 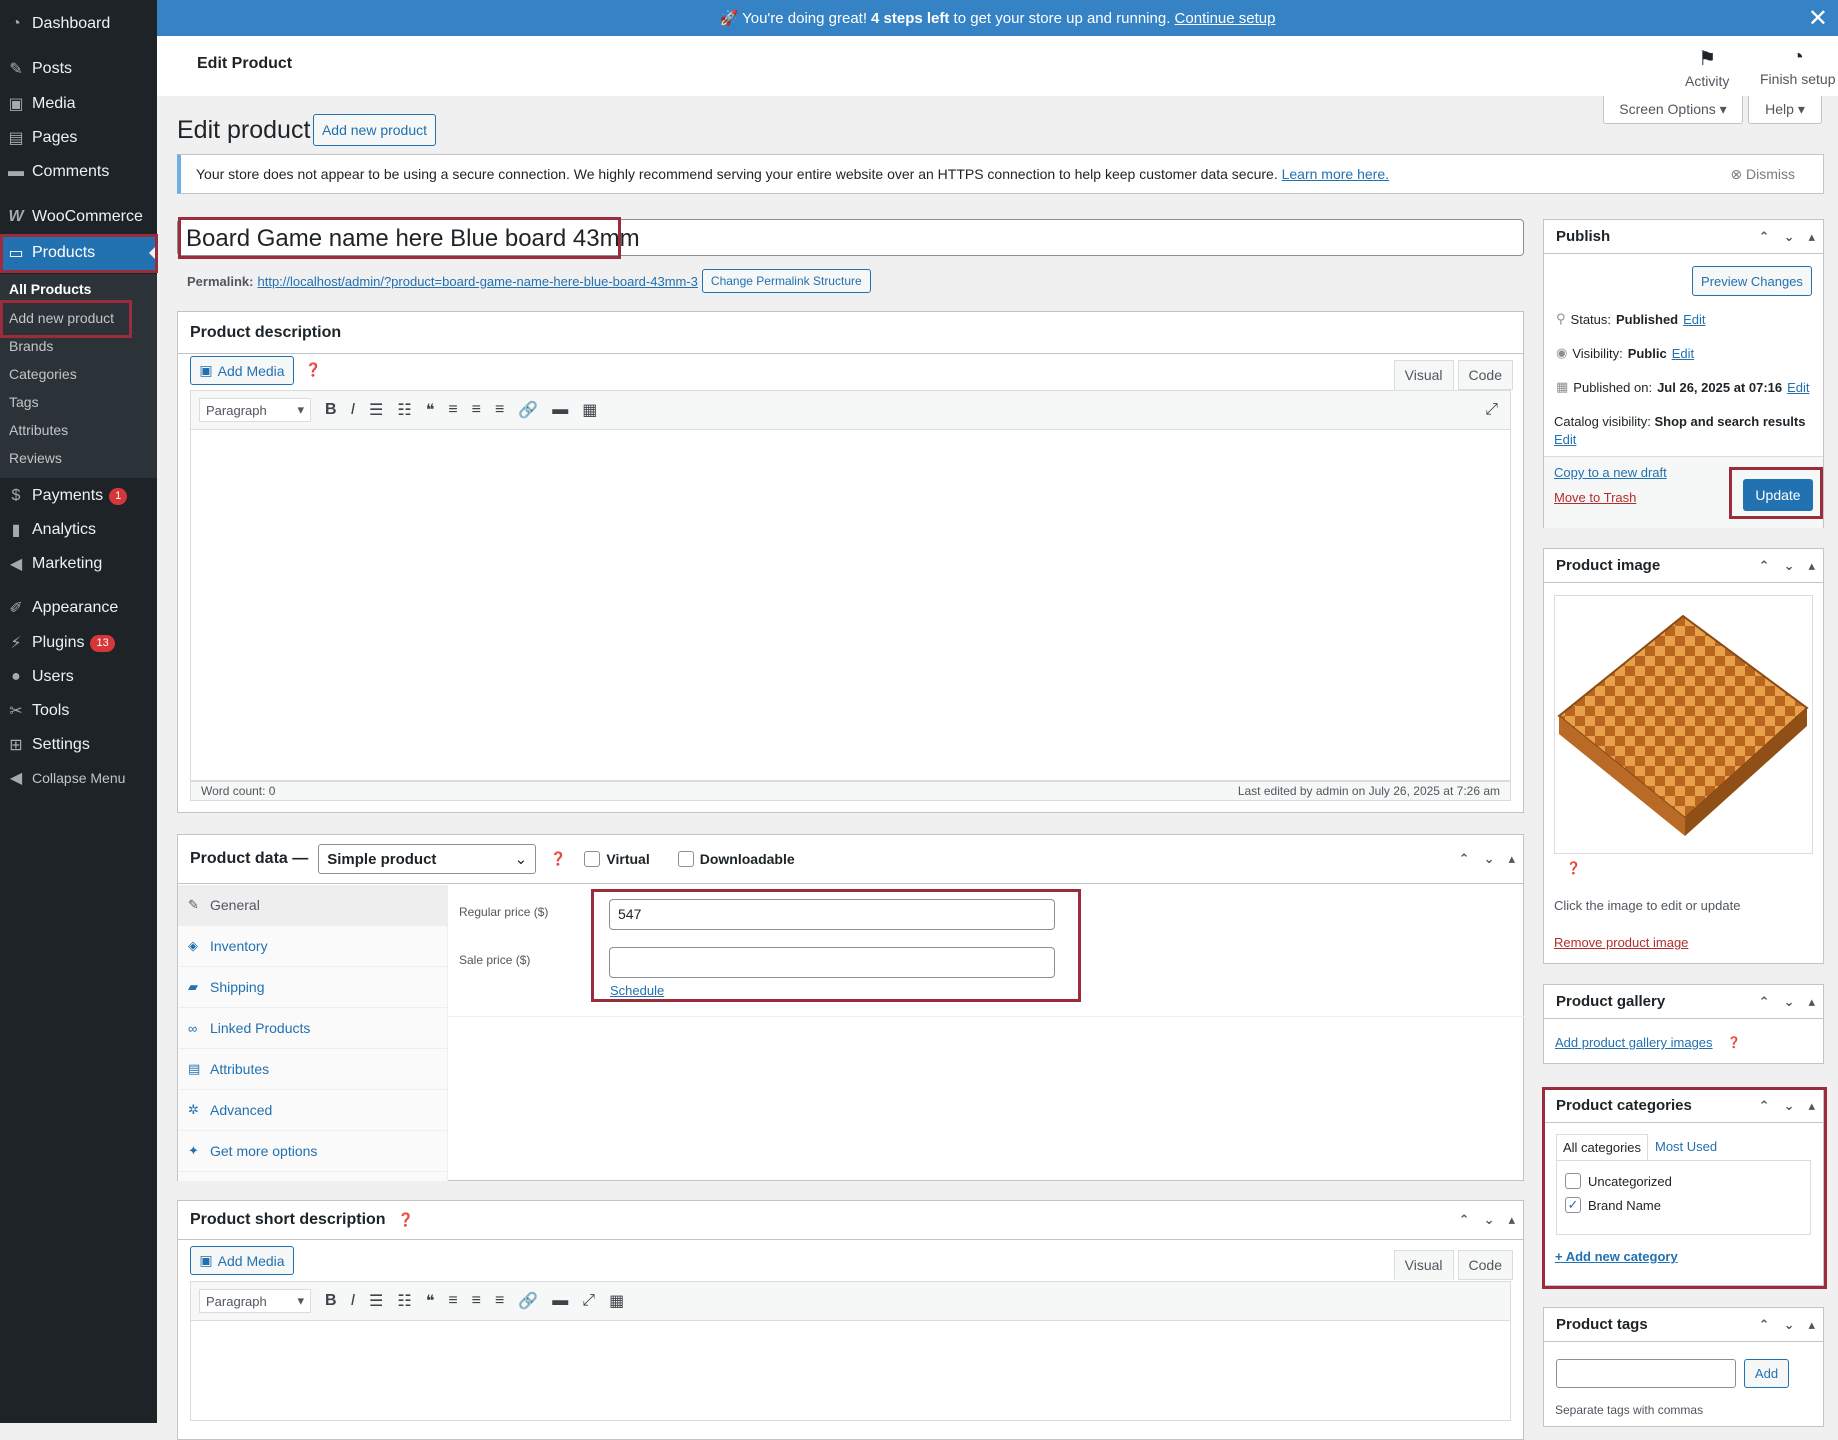 I want to click on submenu-all-products: All Products, so click(x=50, y=289).